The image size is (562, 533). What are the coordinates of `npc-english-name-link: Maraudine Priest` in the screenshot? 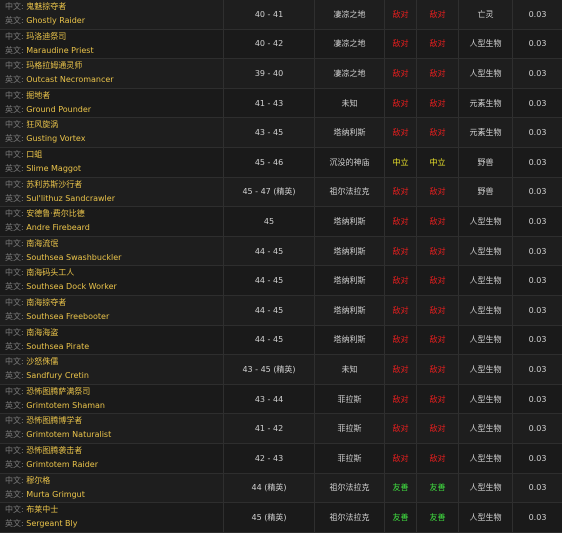 It's located at (59, 50).